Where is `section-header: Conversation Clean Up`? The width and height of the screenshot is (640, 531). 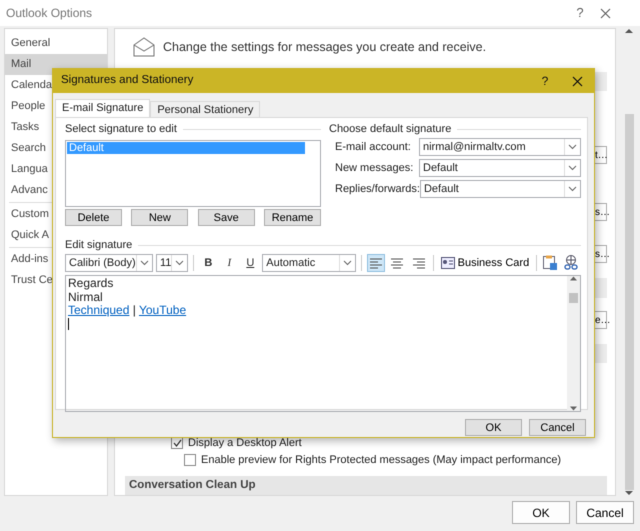 section-header: Conversation Clean Up is located at coordinates (366, 486).